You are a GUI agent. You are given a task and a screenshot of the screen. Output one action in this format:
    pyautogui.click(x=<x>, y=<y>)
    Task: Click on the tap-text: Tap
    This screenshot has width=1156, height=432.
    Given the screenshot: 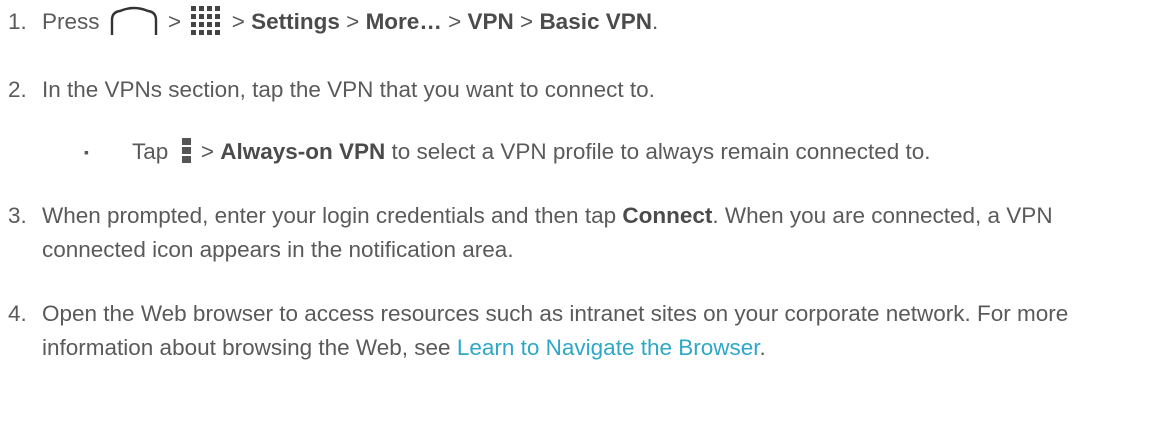 What is the action you would take?
    pyautogui.click(x=150, y=151)
    